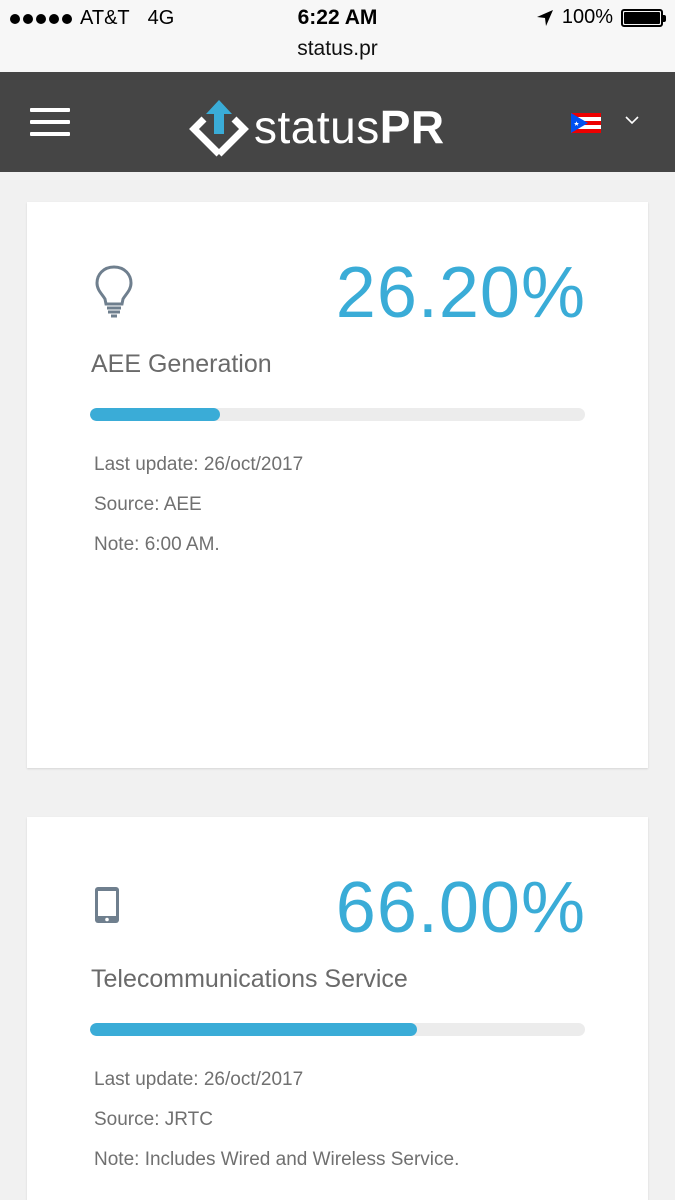 The image size is (675, 1200). Describe the element at coordinates (114, 291) in the screenshot. I see `lightbulb-icon` at that location.